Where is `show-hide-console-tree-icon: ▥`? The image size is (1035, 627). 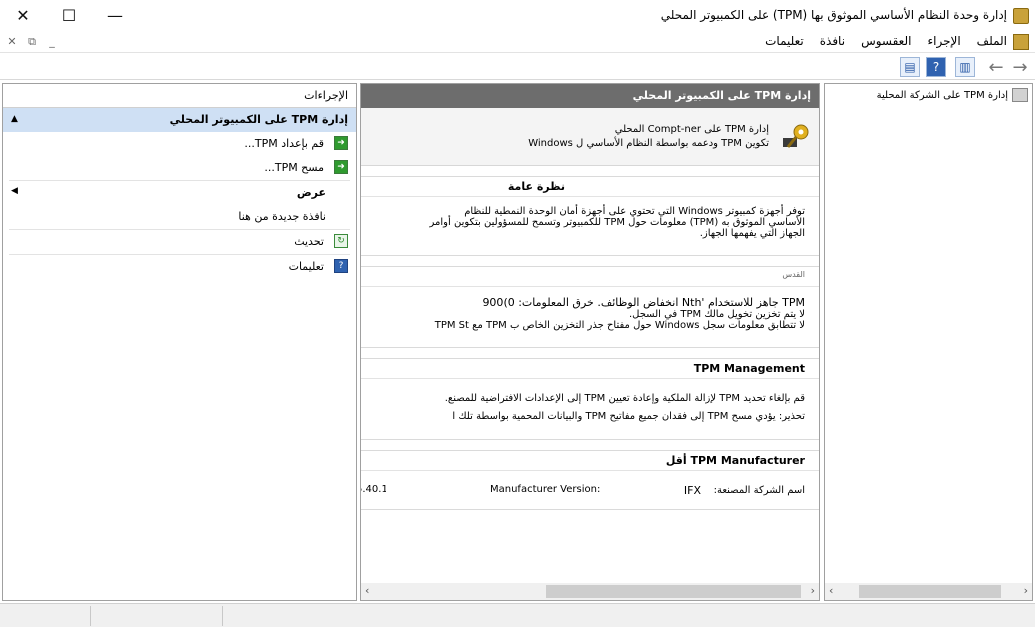 show-hide-console-tree-icon: ▥ is located at coordinates (965, 67).